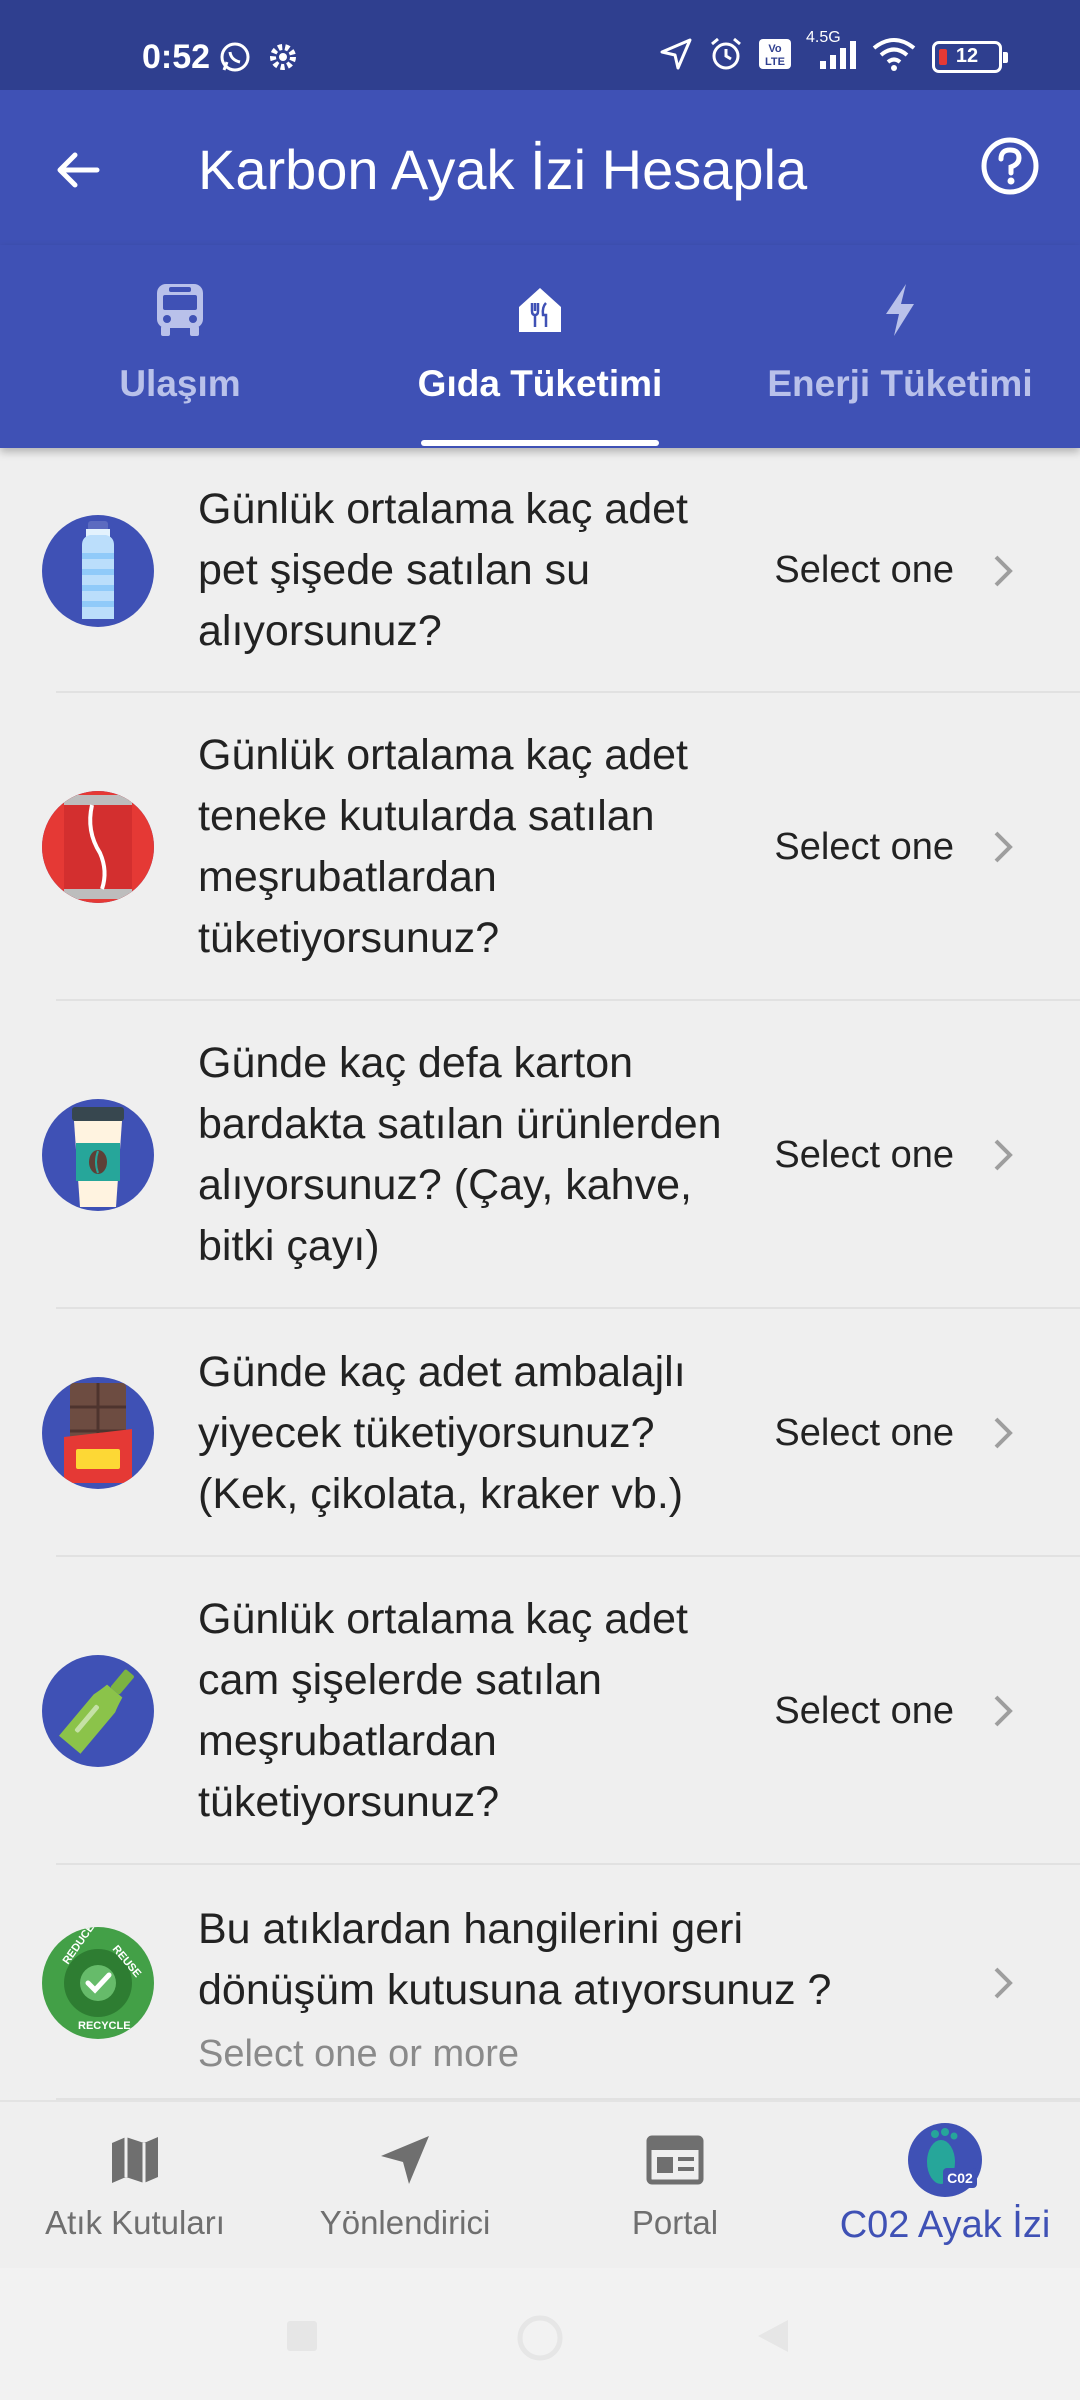 The width and height of the screenshot is (1080, 2400). Describe the element at coordinates (967, 56) in the screenshot. I see `battery-level: 12` at that location.